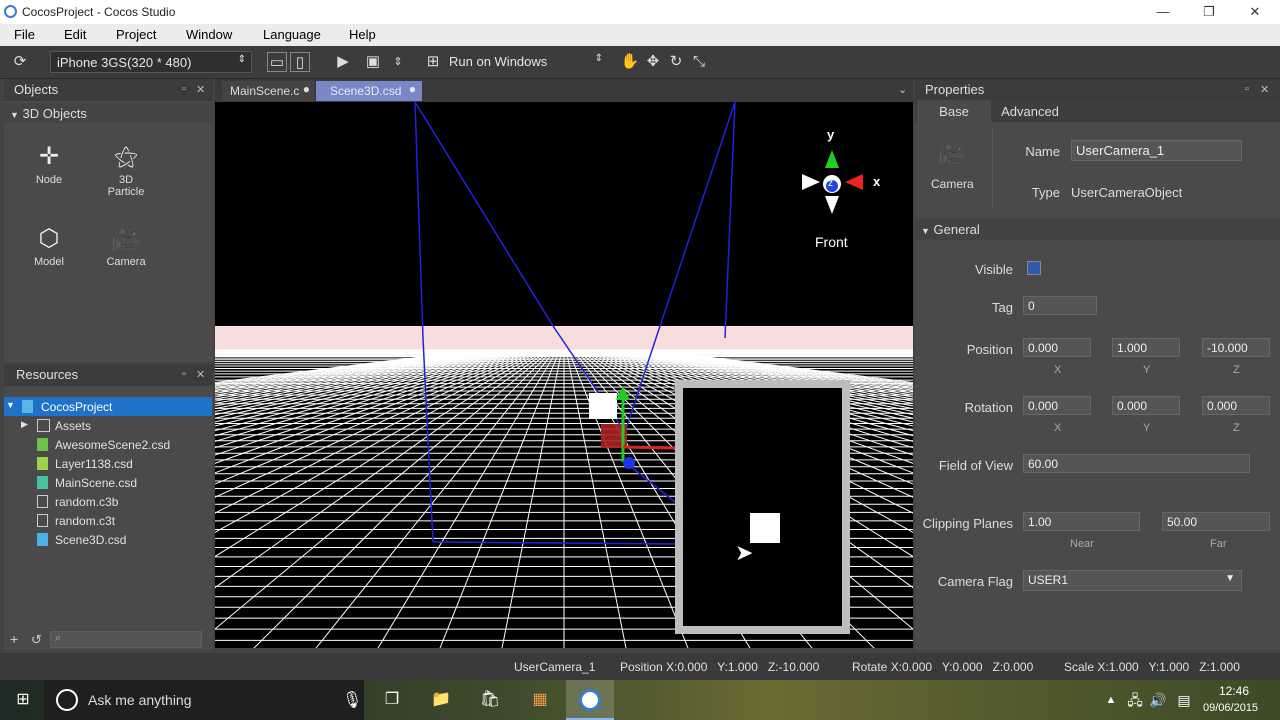  Describe the element at coordinates (126, 639) in the screenshot. I see `resource-search-input: ⌕` at that location.